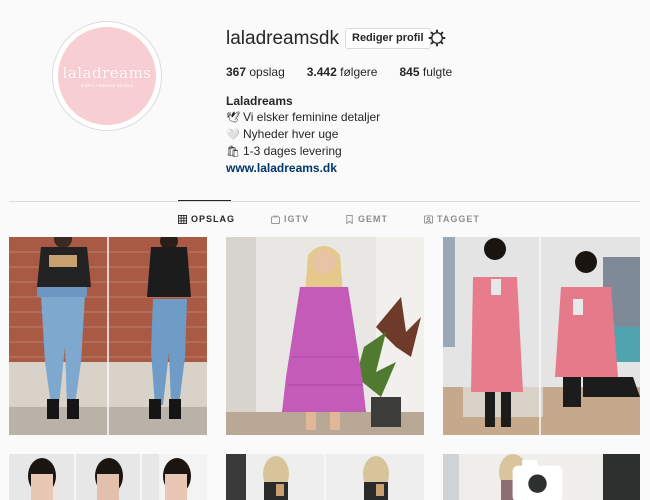 The width and height of the screenshot is (650, 500). I want to click on bio-line-2: 🤍 Nyheder hver uge, so click(303, 134).